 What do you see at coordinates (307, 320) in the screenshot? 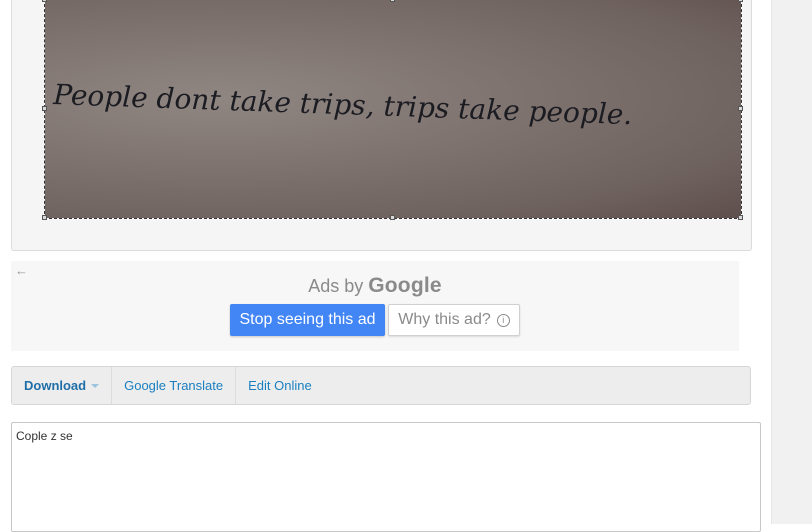
I see `stop-seeing-ad-button: Stop seeing this ad` at bounding box center [307, 320].